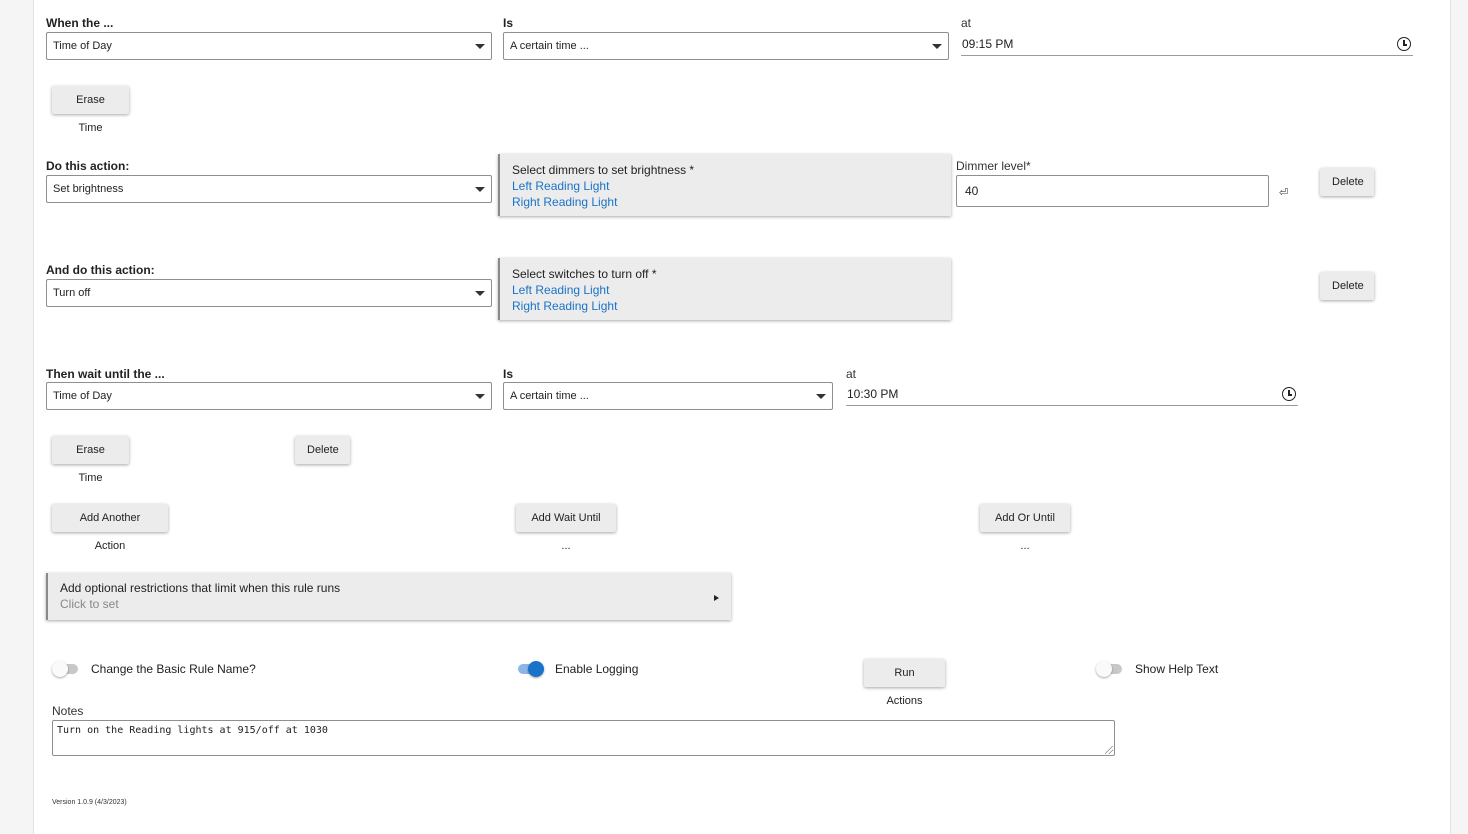 The height and width of the screenshot is (834, 1468). Describe the element at coordinates (269, 396) in the screenshot. I see `wait-capability-select: Time of Day` at that location.